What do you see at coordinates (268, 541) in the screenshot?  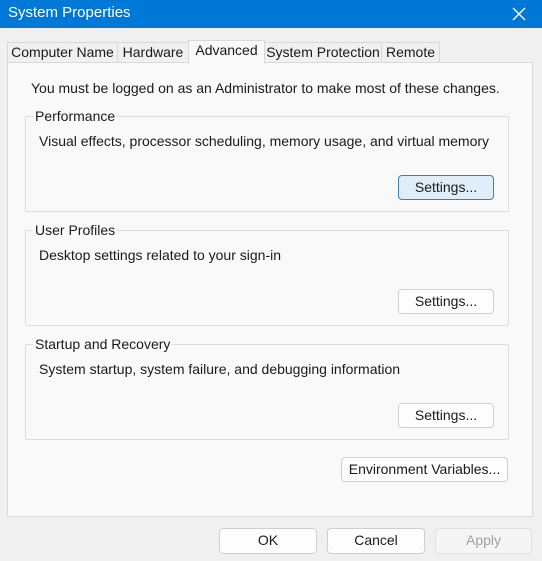 I see `ok-button: OK` at bounding box center [268, 541].